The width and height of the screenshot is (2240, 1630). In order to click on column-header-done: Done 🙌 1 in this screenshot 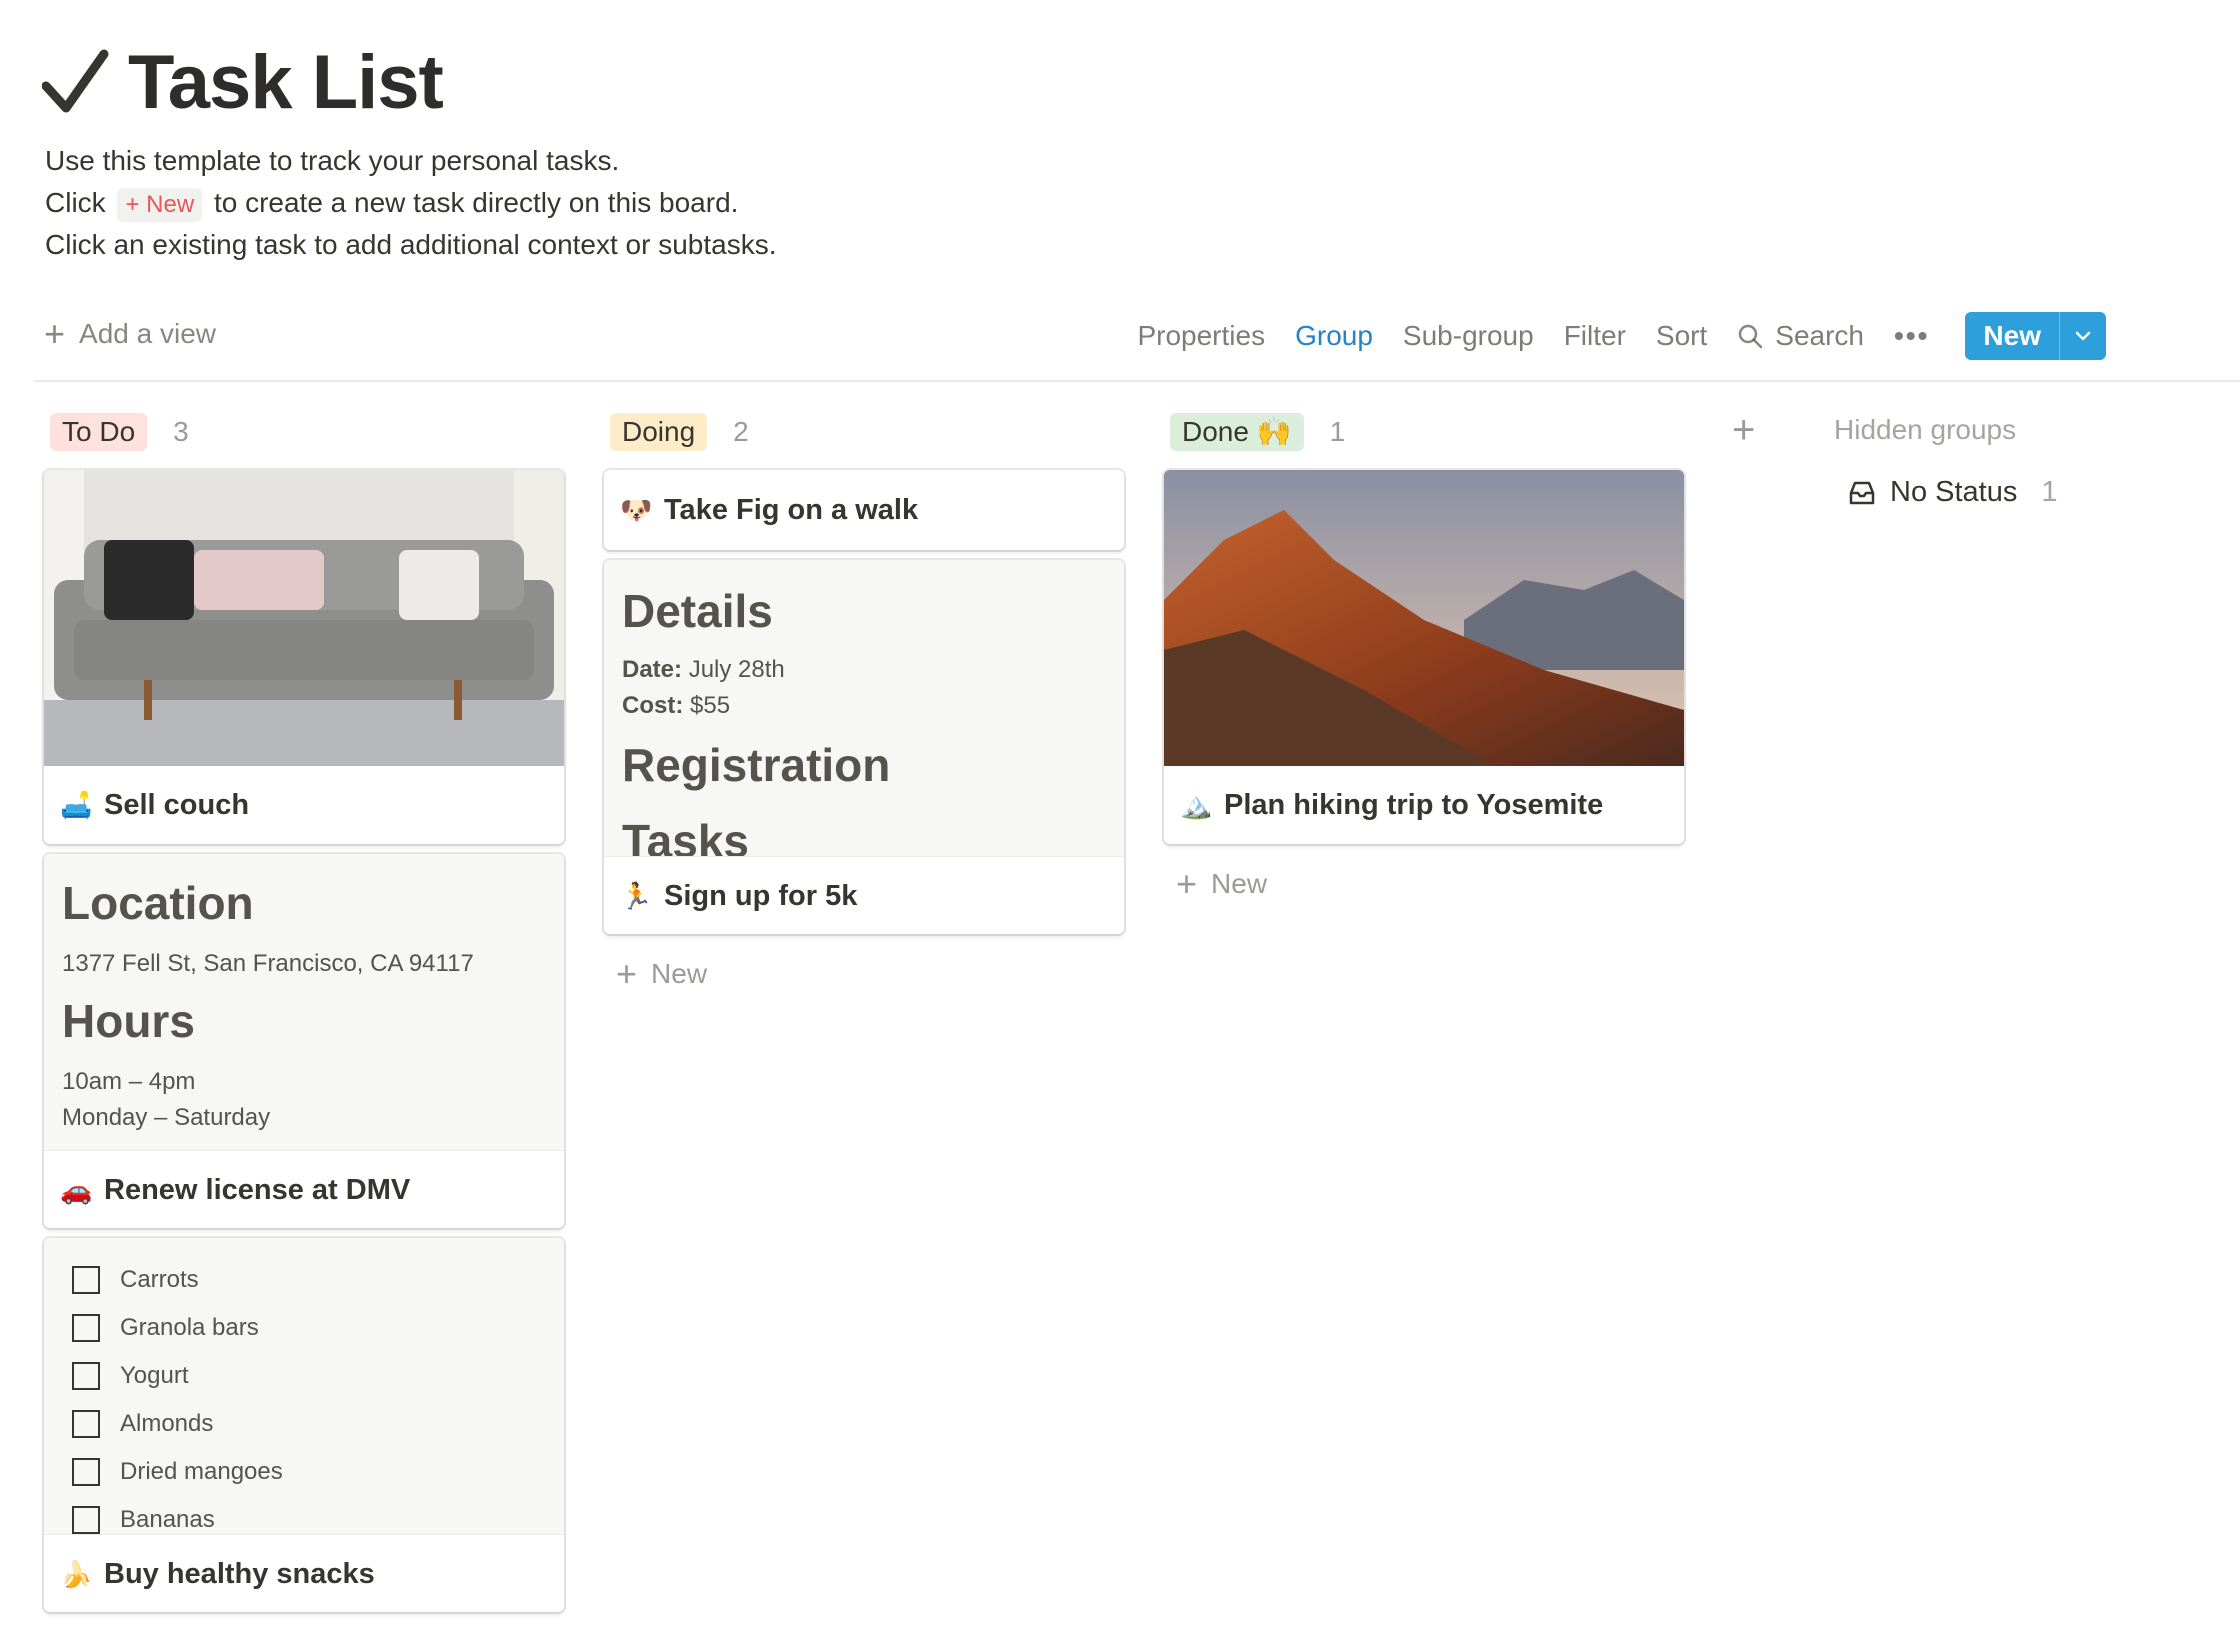, I will do `click(1257, 432)`.